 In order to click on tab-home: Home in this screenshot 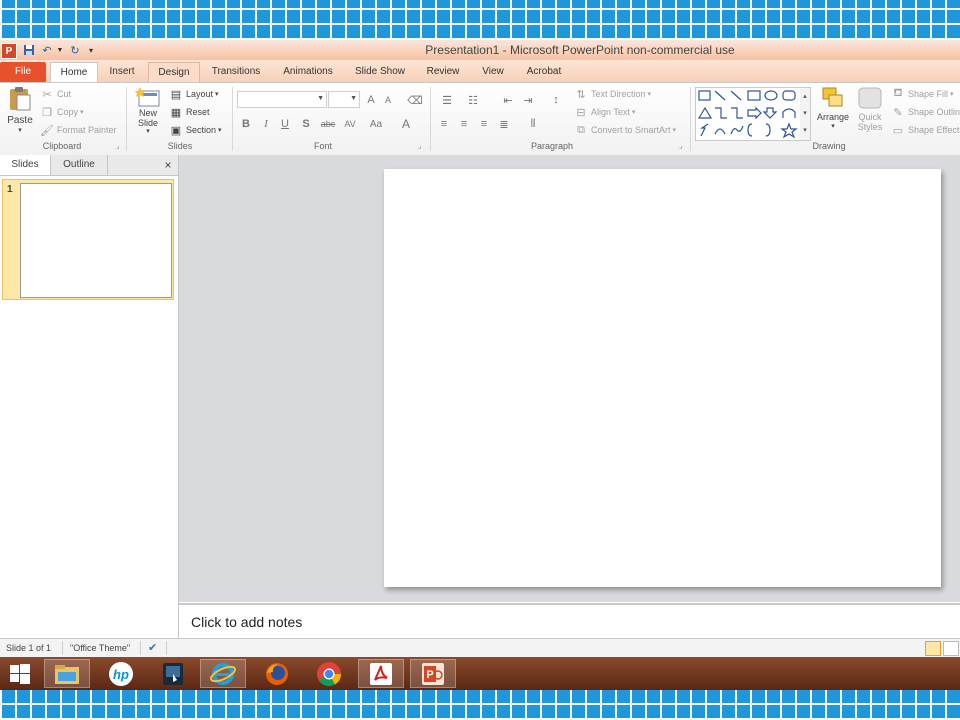, I will do `click(74, 73)`.